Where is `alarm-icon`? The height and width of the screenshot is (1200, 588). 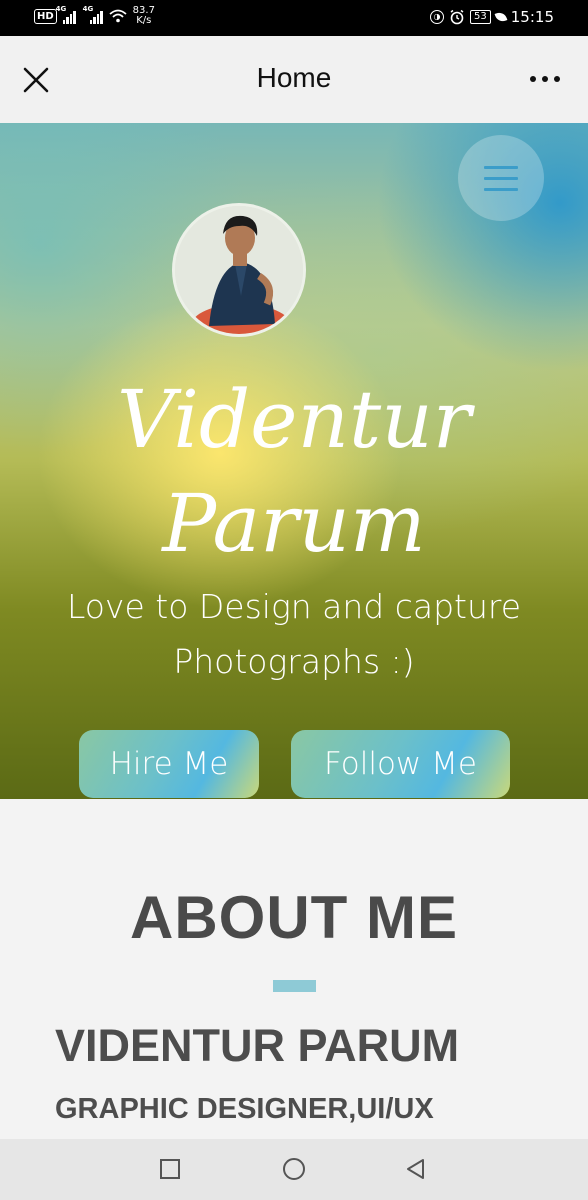 alarm-icon is located at coordinates (457, 17).